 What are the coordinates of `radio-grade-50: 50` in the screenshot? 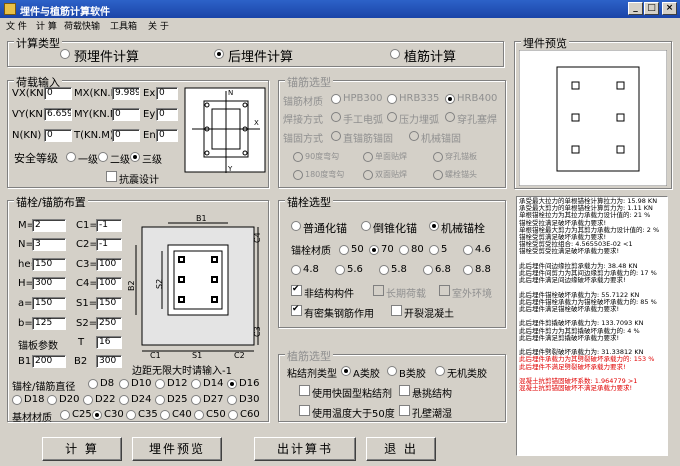 It's located at (351, 249).